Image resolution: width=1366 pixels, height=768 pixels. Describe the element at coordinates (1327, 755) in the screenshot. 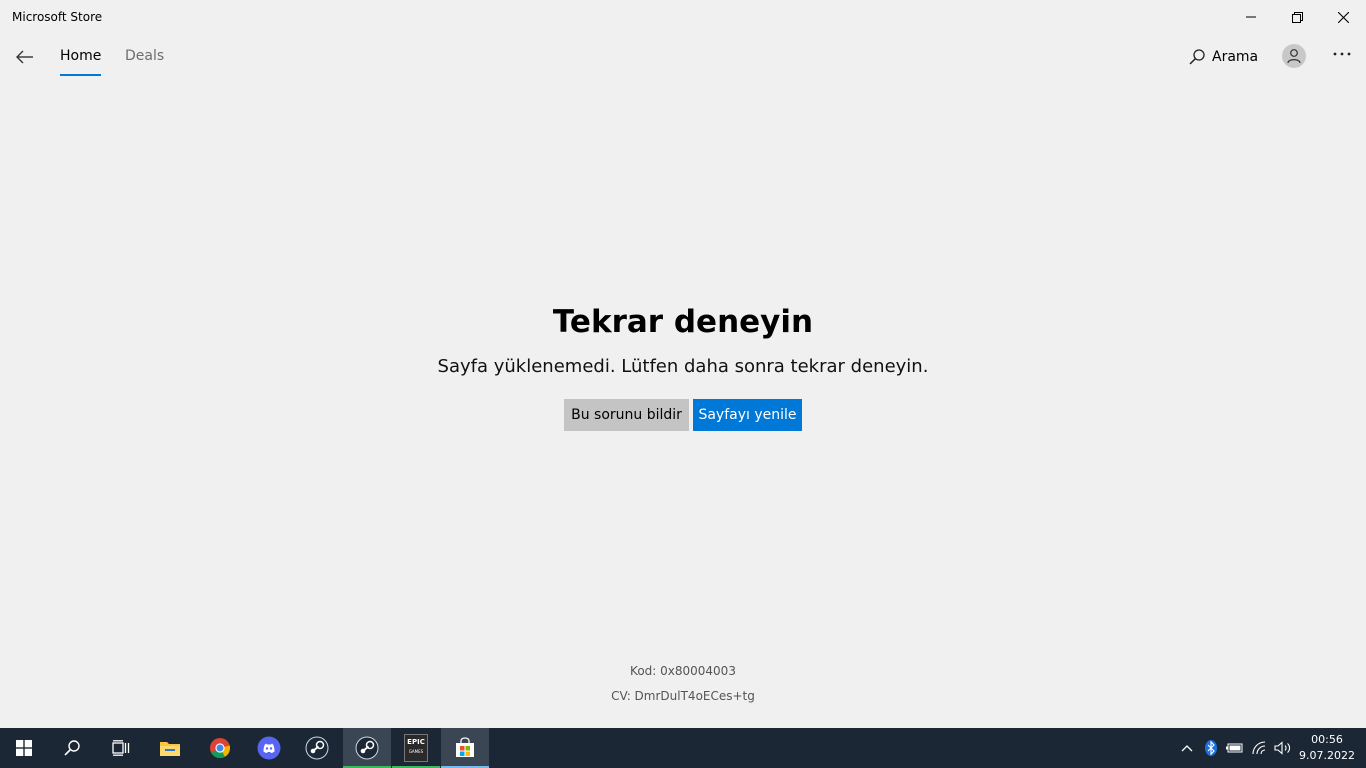

I see `clock-date: 9.07.2022` at that location.